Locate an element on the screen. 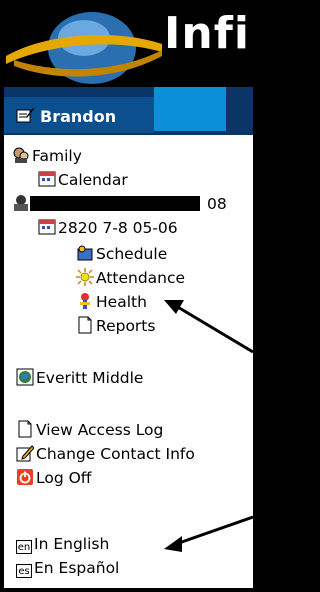 The width and height of the screenshot is (320, 592). attendance-icon is located at coordinates (85, 277).